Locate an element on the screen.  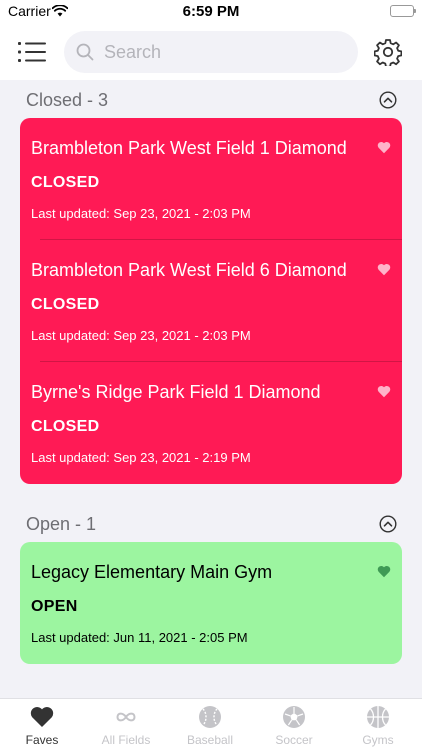
section-title-closed: Closed - 3 is located at coordinates (67, 100).